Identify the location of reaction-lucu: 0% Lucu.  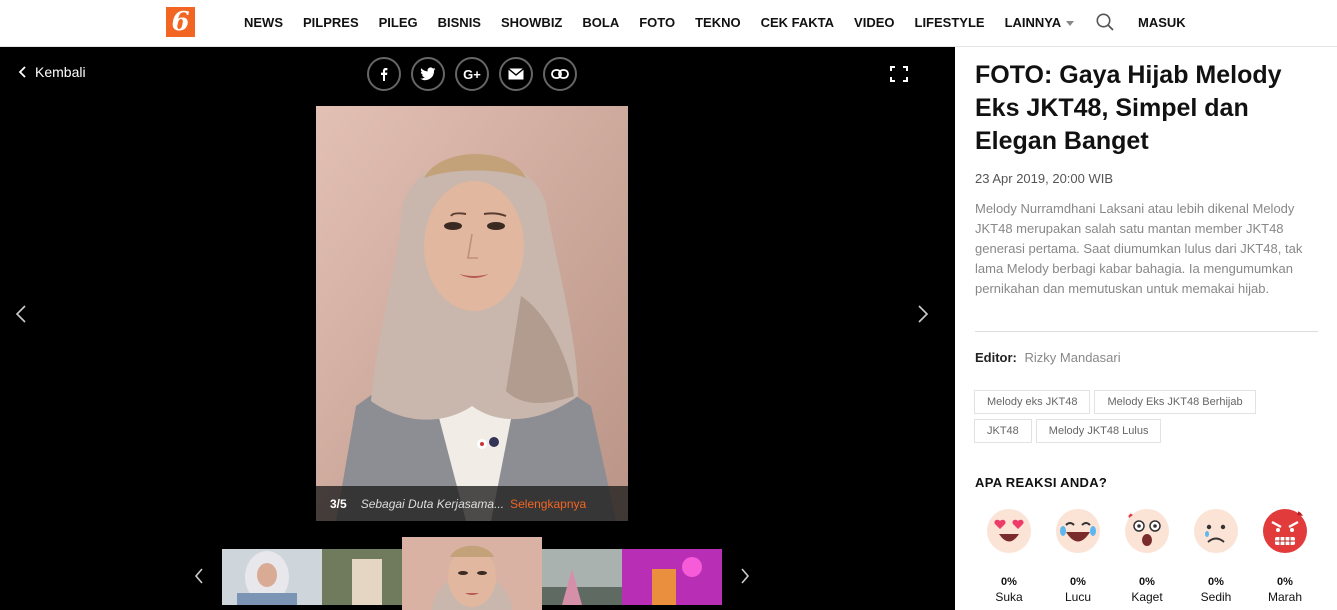
(1078, 555).